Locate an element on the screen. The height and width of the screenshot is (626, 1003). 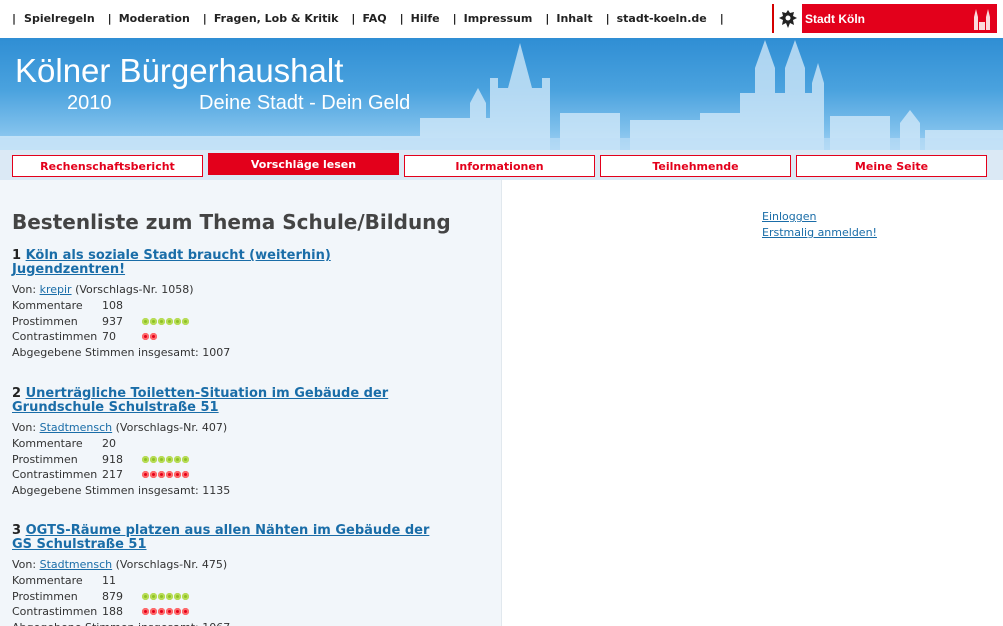
nav-link-faq: FAQ is located at coordinates (374, 18).